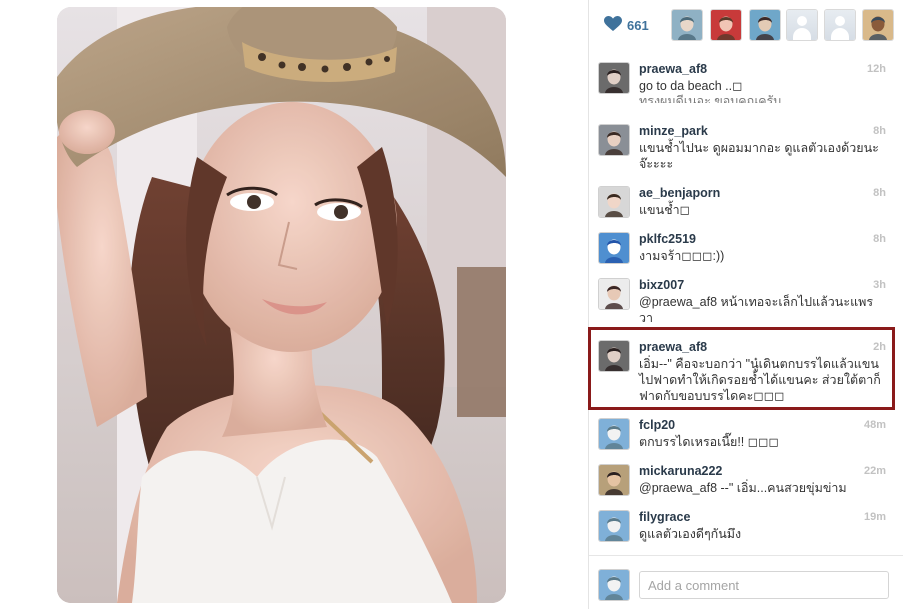  I want to click on comment-username: ae_benjaporn, so click(679, 193).